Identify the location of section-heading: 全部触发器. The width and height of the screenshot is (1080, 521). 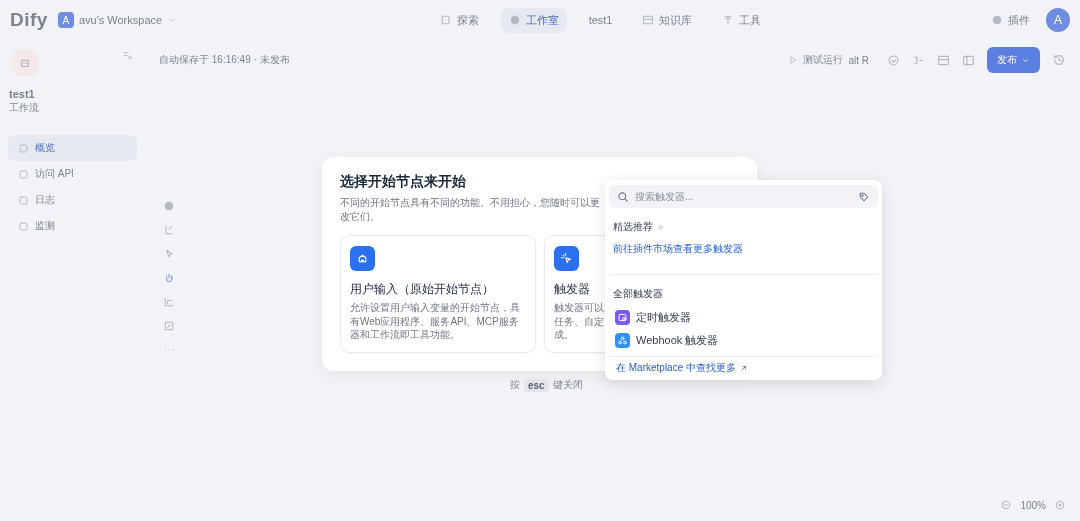
(638, 294).